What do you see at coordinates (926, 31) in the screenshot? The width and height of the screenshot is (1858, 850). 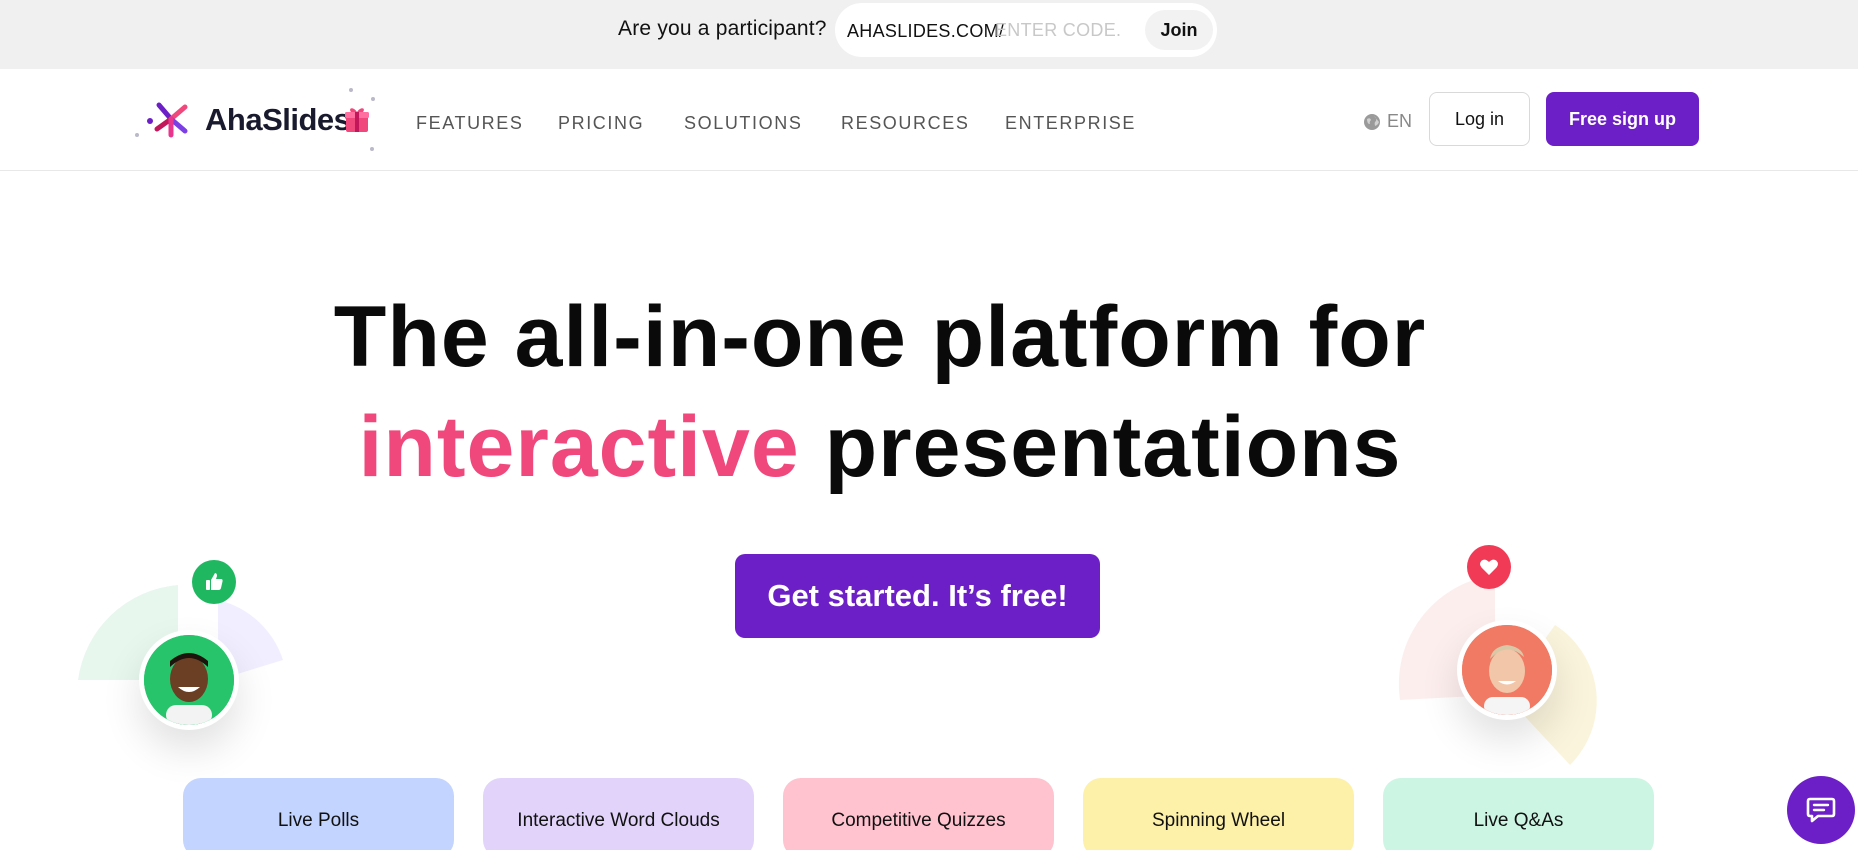 I see `code-prefix: AHASLIDES.COM/` at bounding box center [926, 31].